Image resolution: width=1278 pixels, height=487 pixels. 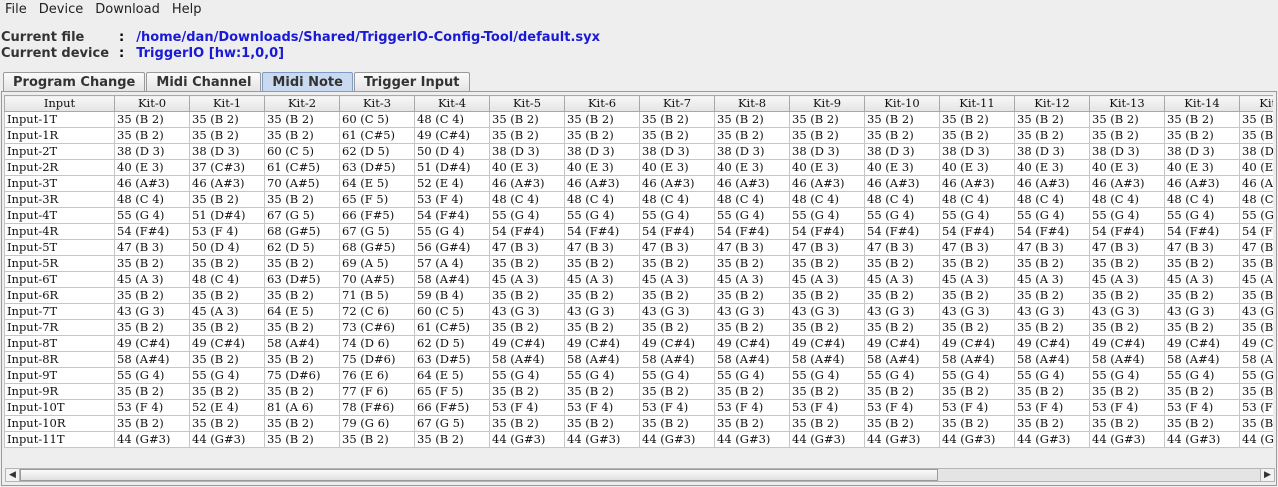 What do you see at coordinates (411, 82) in the screenshot?
I see `tab-trigger-input: Trigger Input` at bounding box center [411, 82].